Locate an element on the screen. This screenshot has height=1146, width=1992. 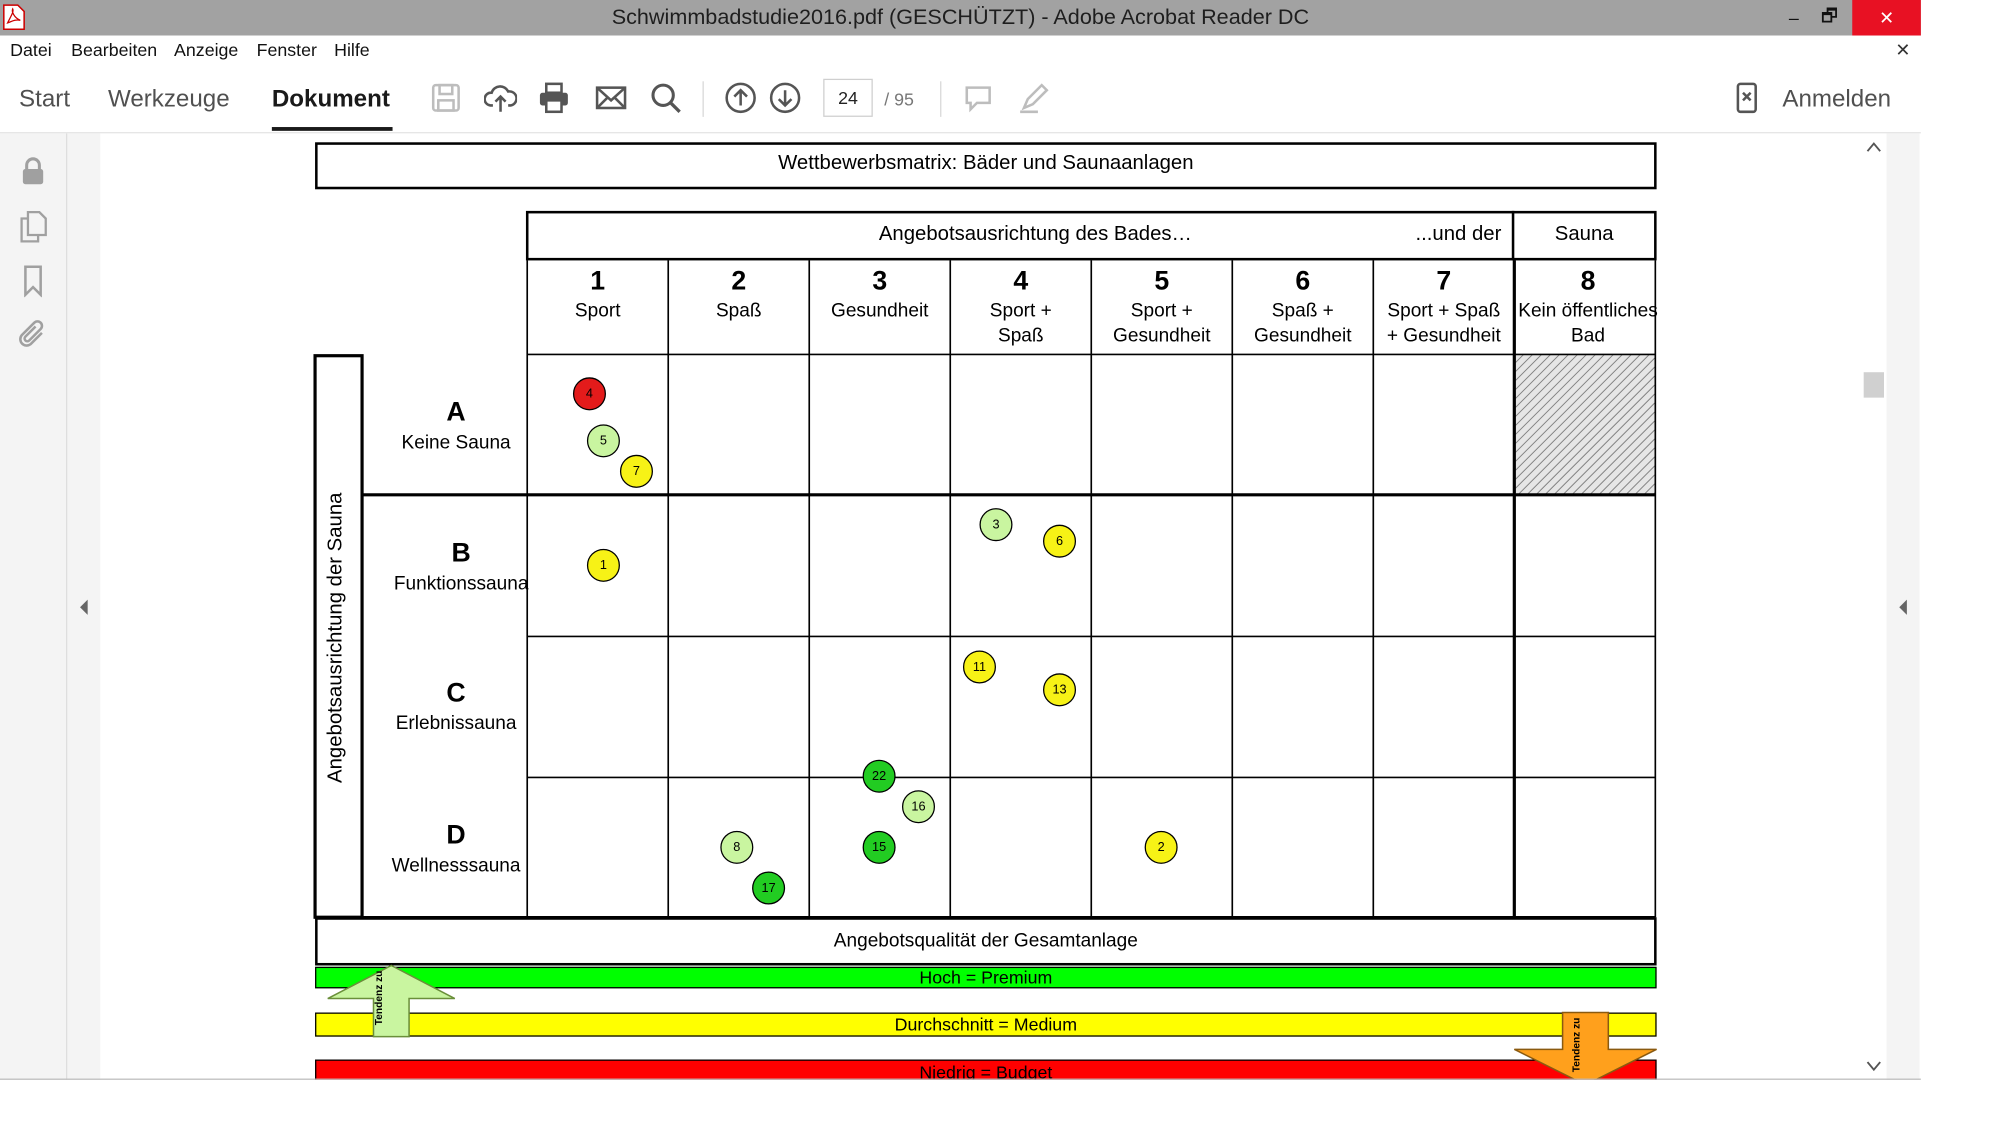
marker-label: 7 is located at coordinates (636, 471).